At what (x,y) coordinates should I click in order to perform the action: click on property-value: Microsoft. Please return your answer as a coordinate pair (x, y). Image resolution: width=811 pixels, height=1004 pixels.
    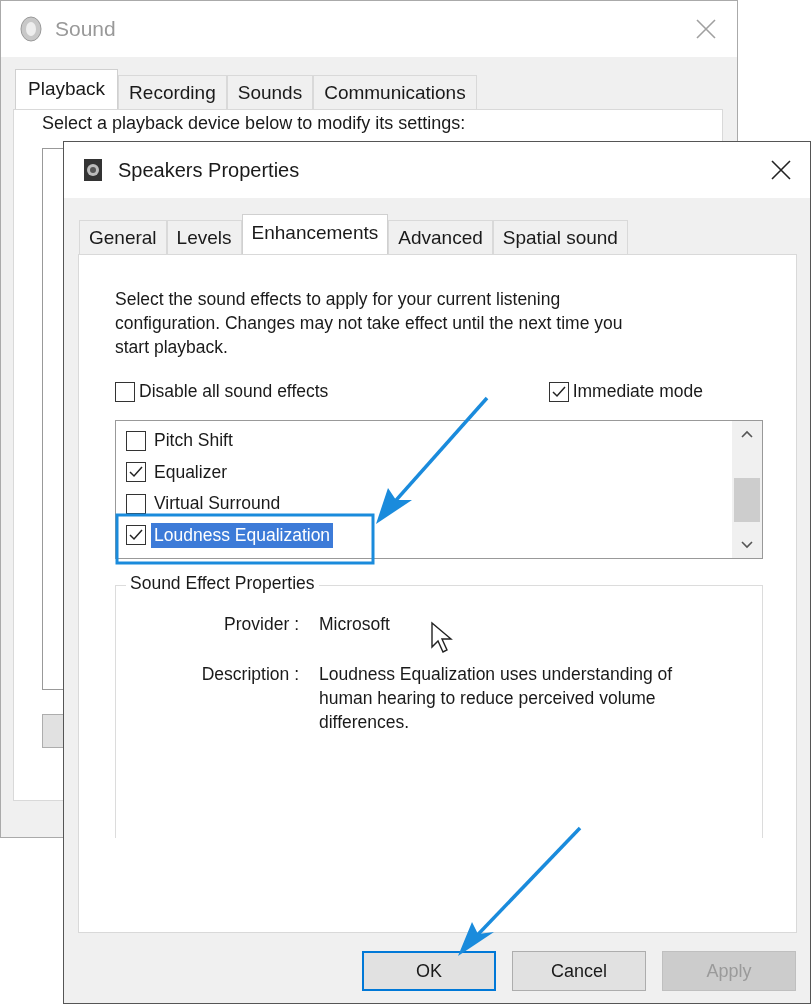
    Looking at the image, I should click on (355, 624).